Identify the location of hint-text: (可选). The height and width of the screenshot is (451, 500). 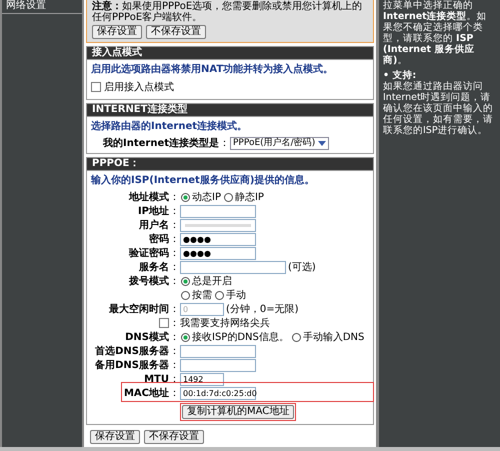
(302, 267).